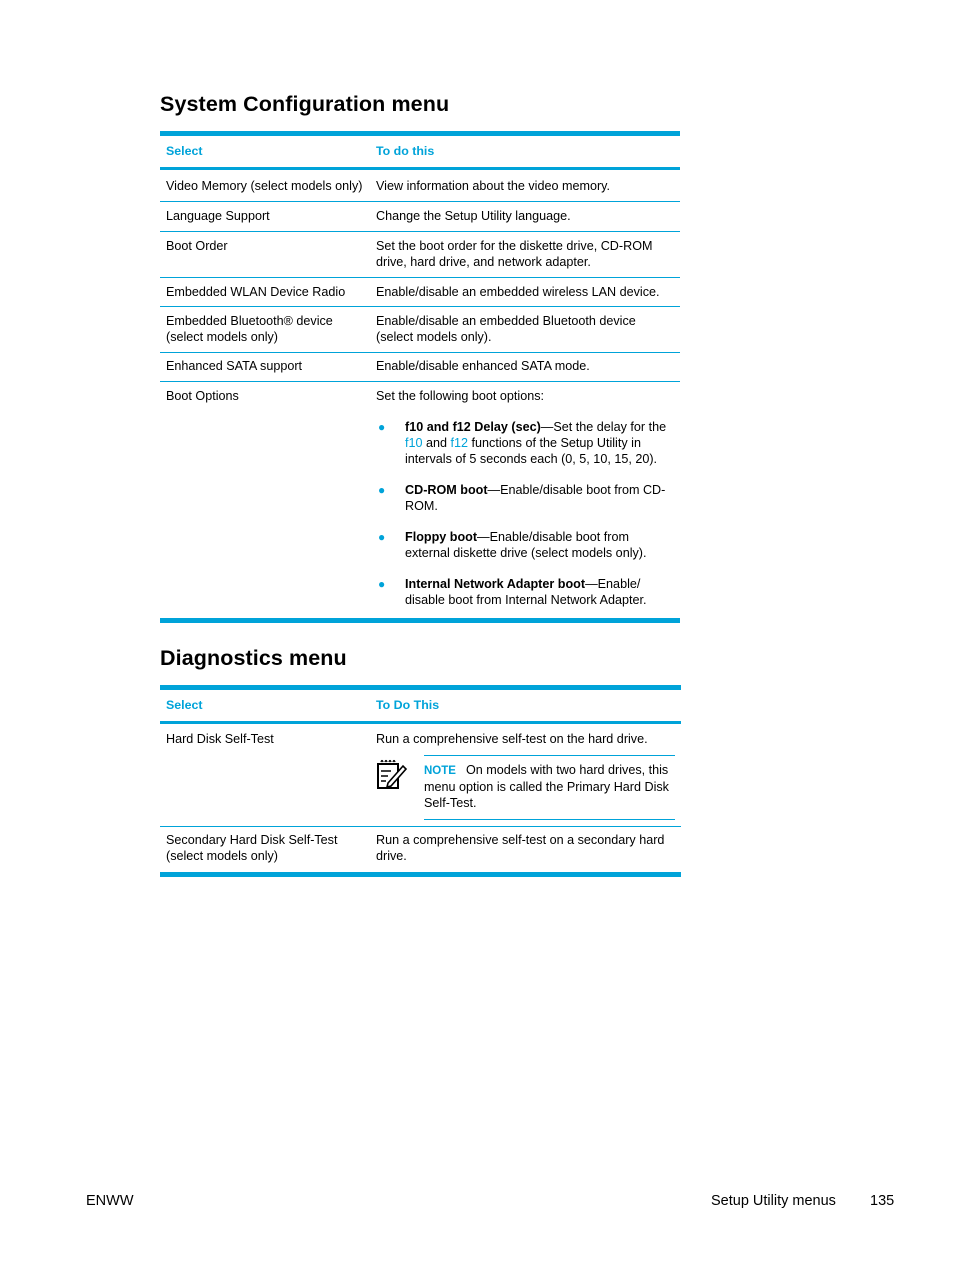 The height and width of the screenshot is (1270, 954). What do you see at coordinates (218, 216) in the screenshot?
I see `row-select: Language Support` at bounding box center [218, 216].